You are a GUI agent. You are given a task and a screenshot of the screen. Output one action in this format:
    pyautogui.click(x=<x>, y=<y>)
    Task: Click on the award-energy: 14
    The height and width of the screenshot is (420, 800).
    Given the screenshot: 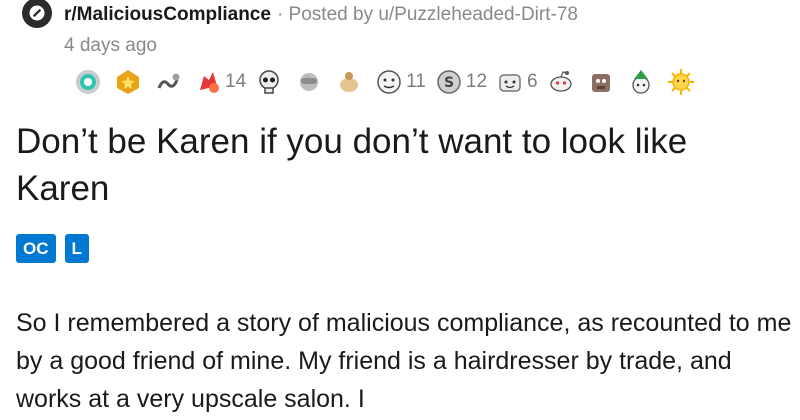 What is the action you would take?
    pyautogui.click(x=220, y=82)
    